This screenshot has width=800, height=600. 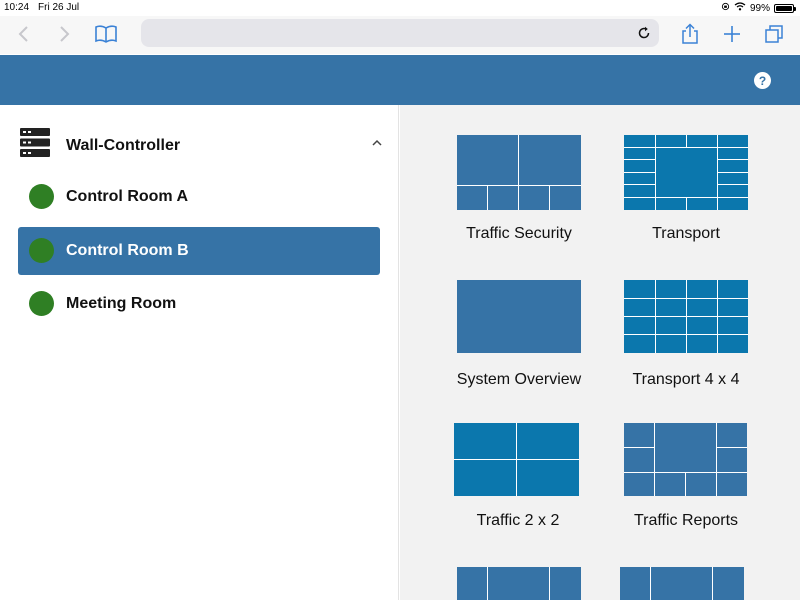 I want to click on room-item-meeting-room: Meeting Room, so click(x=199, y=304).